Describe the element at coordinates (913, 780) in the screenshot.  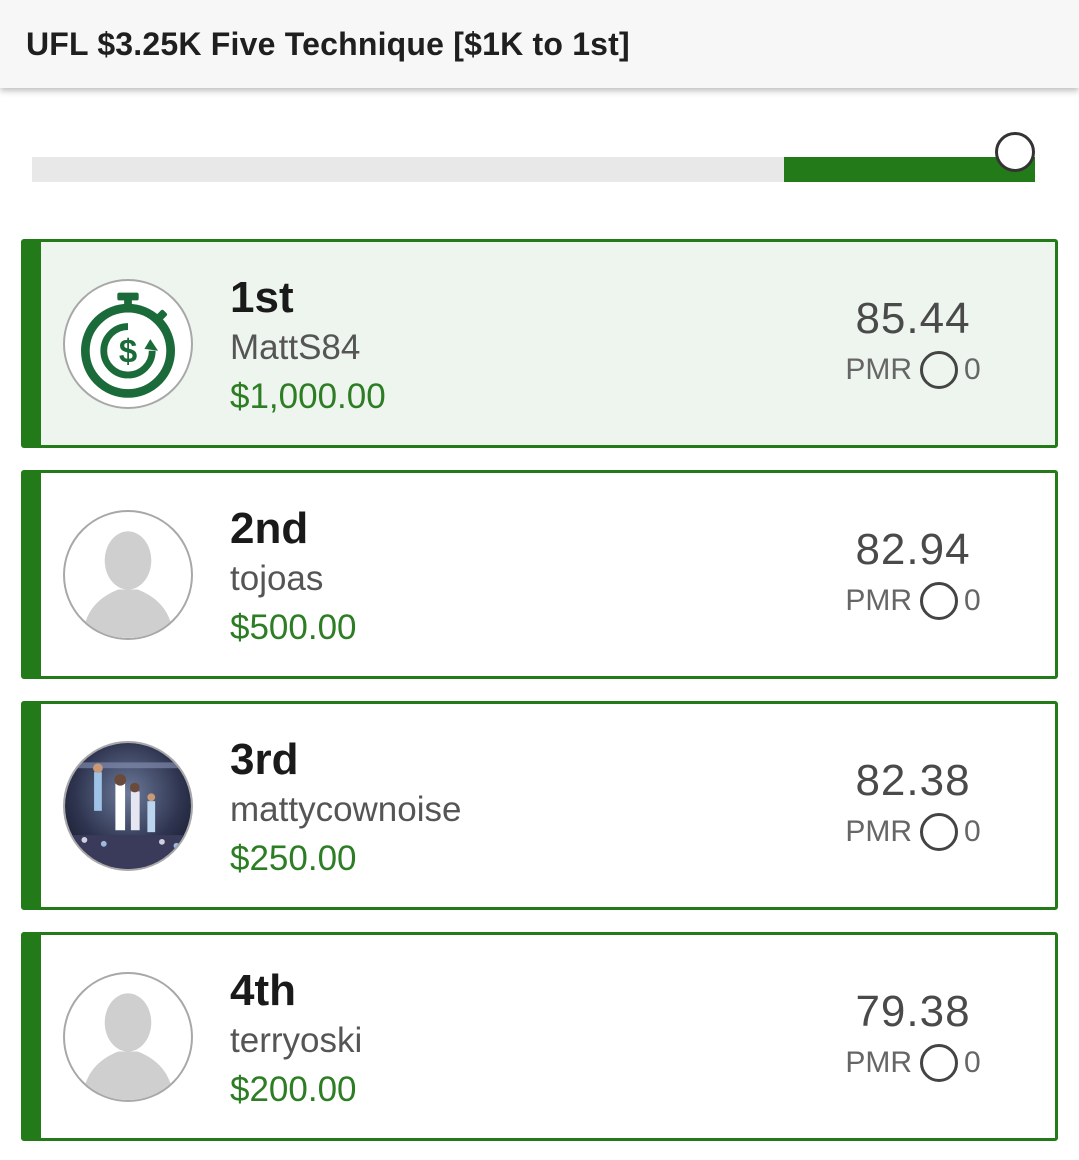
I see `entry-score: 82.38` at that location.